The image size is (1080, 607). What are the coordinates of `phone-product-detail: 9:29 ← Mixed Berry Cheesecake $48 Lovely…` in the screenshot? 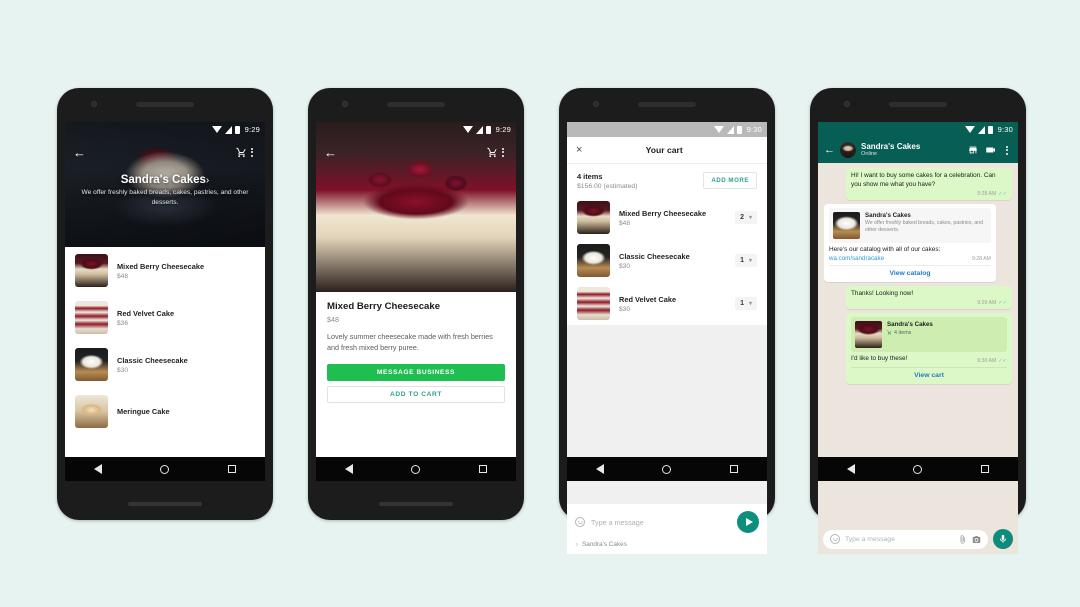 It's located at (416, 304).